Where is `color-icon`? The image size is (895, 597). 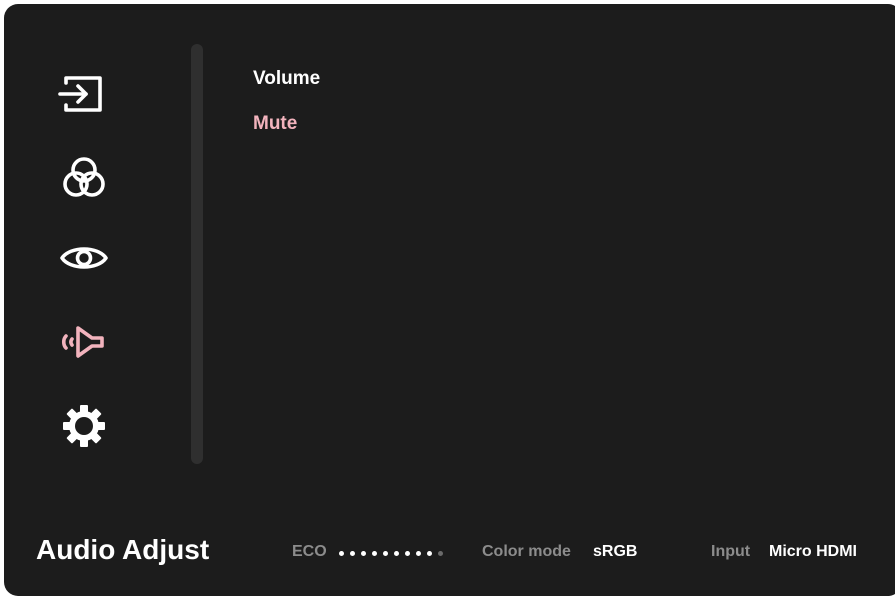
color-icon is located at coordinates (84, 178).